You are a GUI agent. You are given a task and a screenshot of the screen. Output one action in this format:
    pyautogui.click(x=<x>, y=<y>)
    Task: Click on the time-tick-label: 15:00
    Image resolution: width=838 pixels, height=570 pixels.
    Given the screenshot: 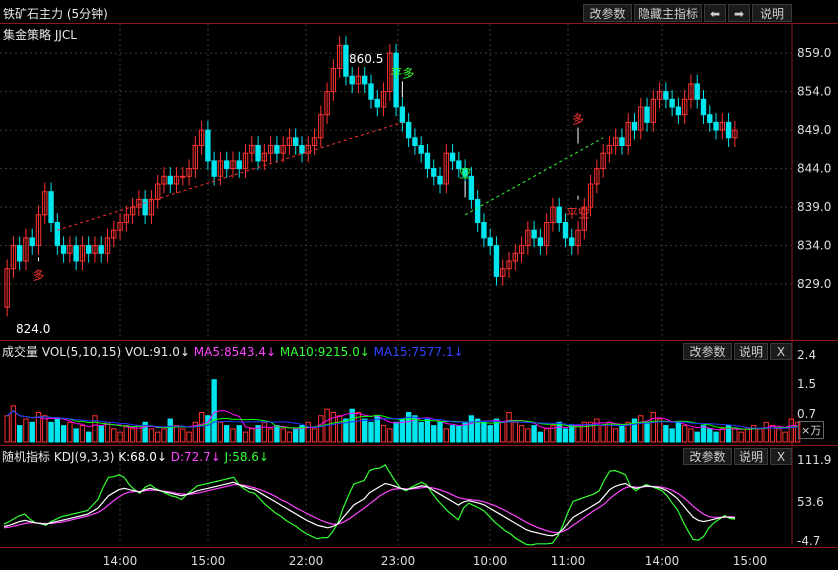 What is the action you would take?
    pyautogui.click(x=208, y=561)
    